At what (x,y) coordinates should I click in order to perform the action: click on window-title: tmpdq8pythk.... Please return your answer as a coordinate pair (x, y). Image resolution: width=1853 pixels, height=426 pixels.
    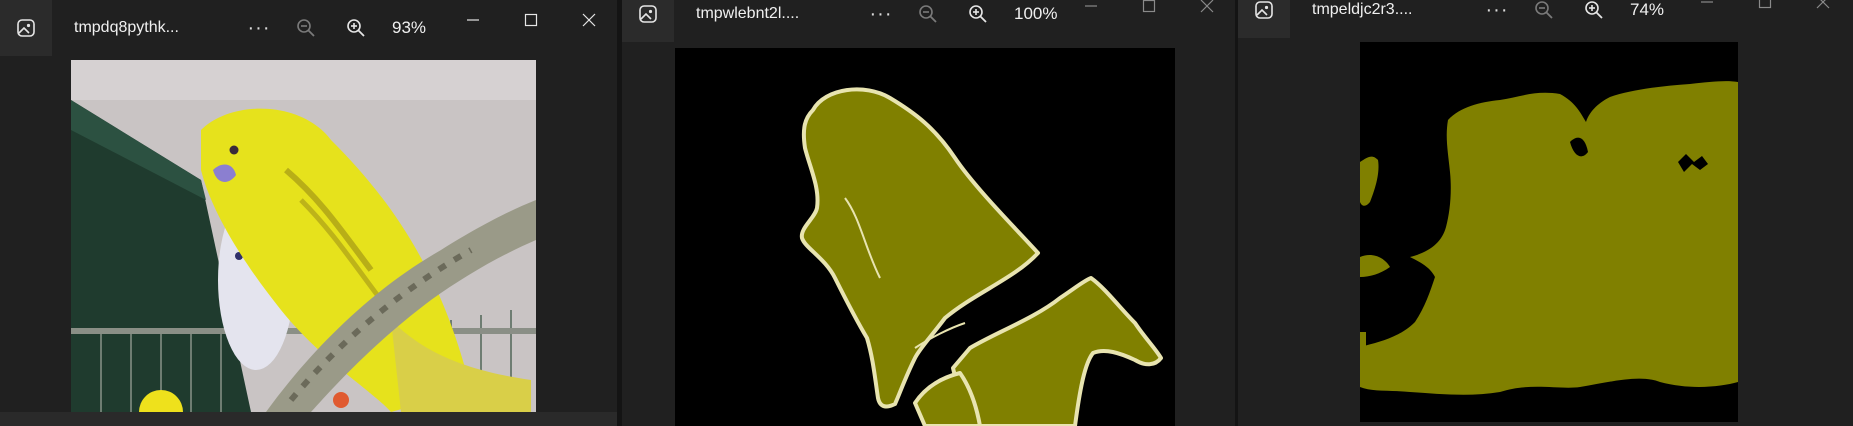
    Looking at the image, I should click on (126, 27).